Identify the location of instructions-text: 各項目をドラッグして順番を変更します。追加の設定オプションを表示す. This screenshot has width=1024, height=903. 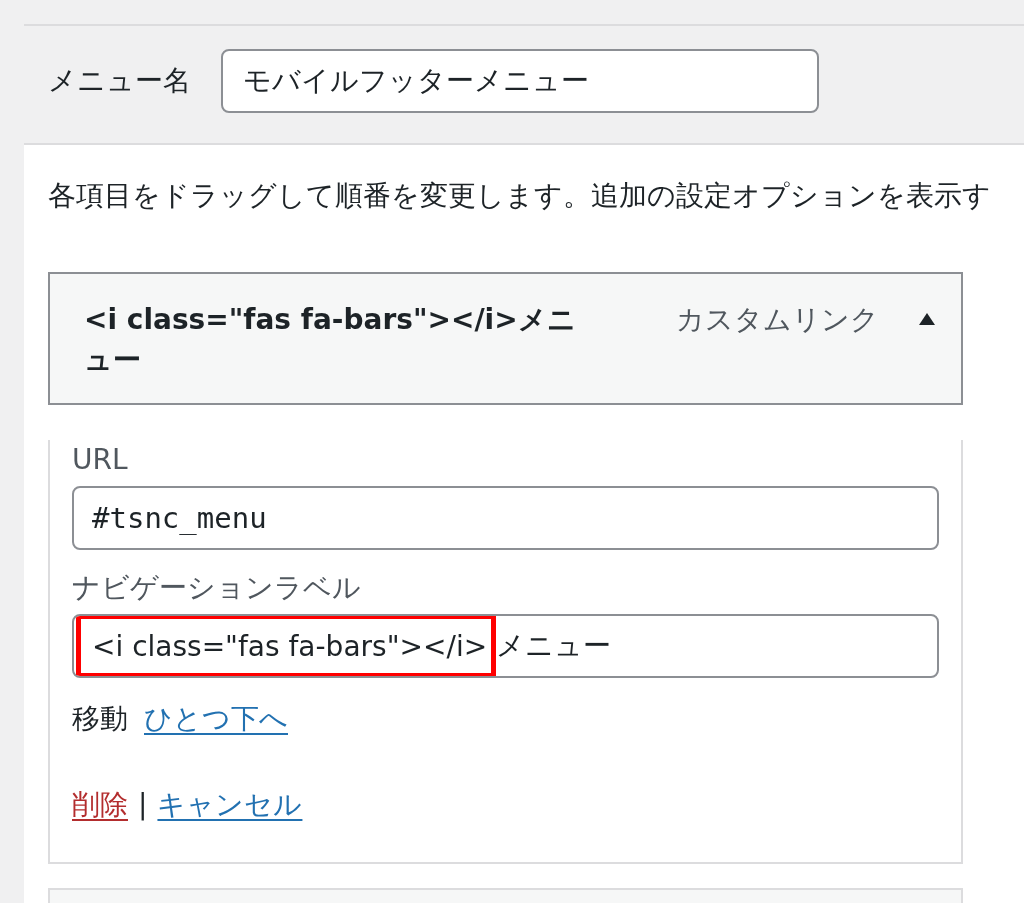
(520, 196).